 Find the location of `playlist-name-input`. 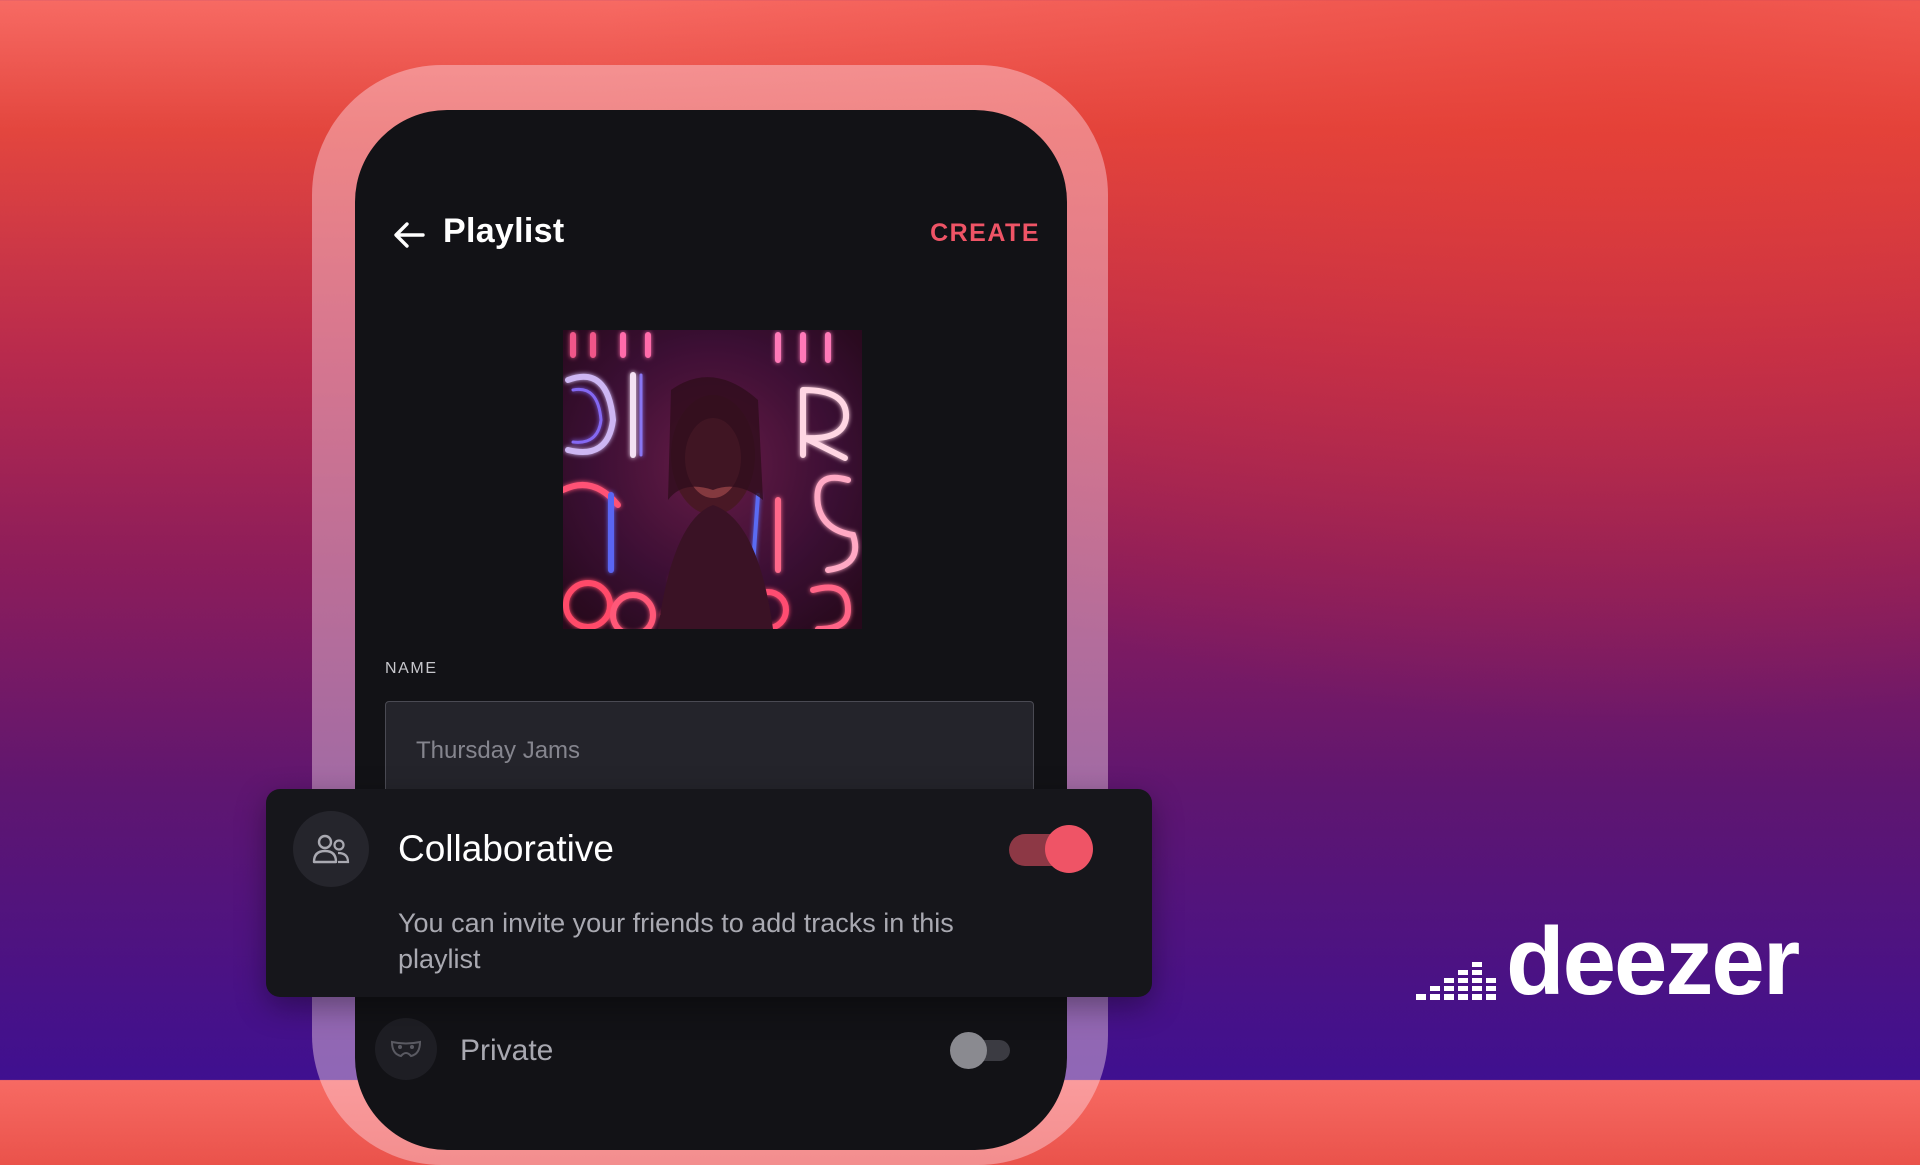

playlist-name-input is located at coordinates (709, 751).